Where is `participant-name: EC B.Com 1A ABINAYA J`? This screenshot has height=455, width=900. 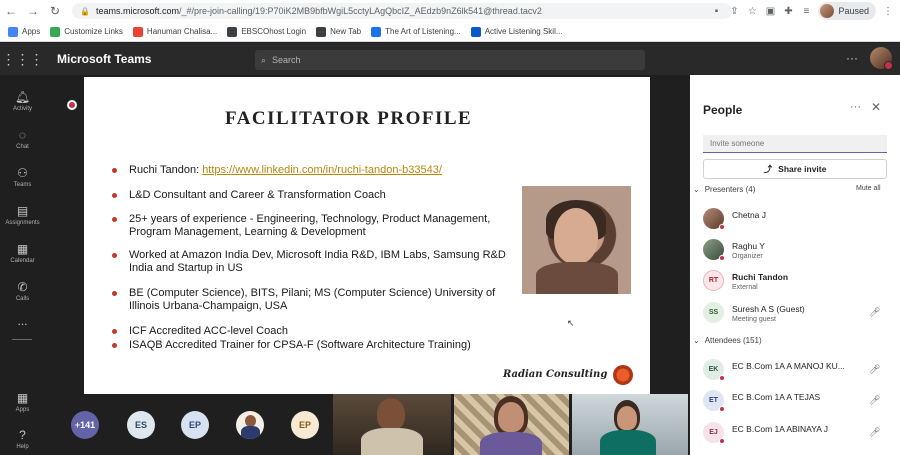
participant-name: EC B.Com 1A ABINAYA J is located at coordinates (780, 429).